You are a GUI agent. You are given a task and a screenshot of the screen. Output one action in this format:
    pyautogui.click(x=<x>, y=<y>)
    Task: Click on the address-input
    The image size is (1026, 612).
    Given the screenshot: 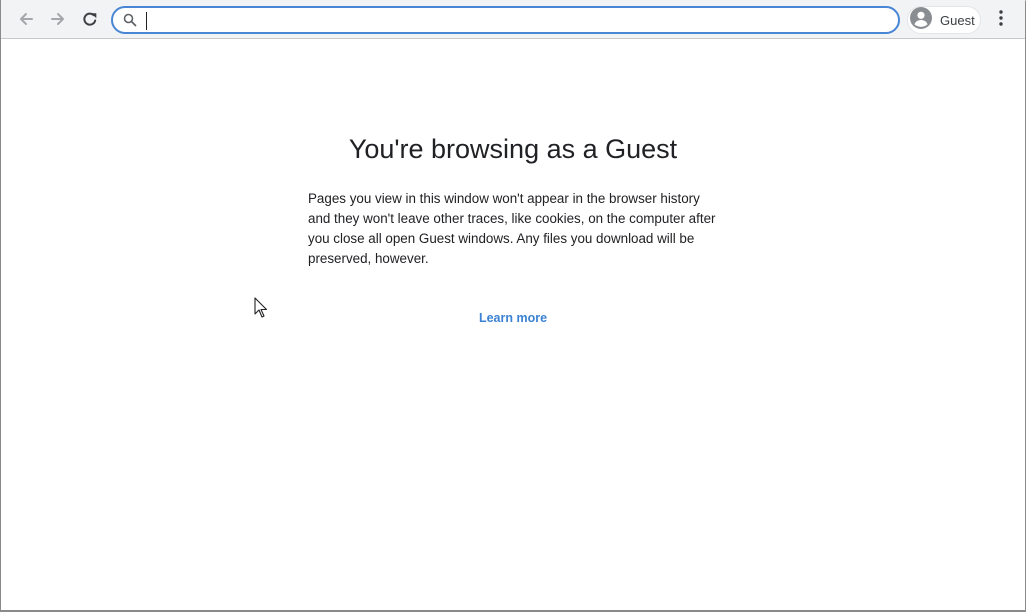 What is the action you would take?
    pyautogui.click(x=515, y=20)
    